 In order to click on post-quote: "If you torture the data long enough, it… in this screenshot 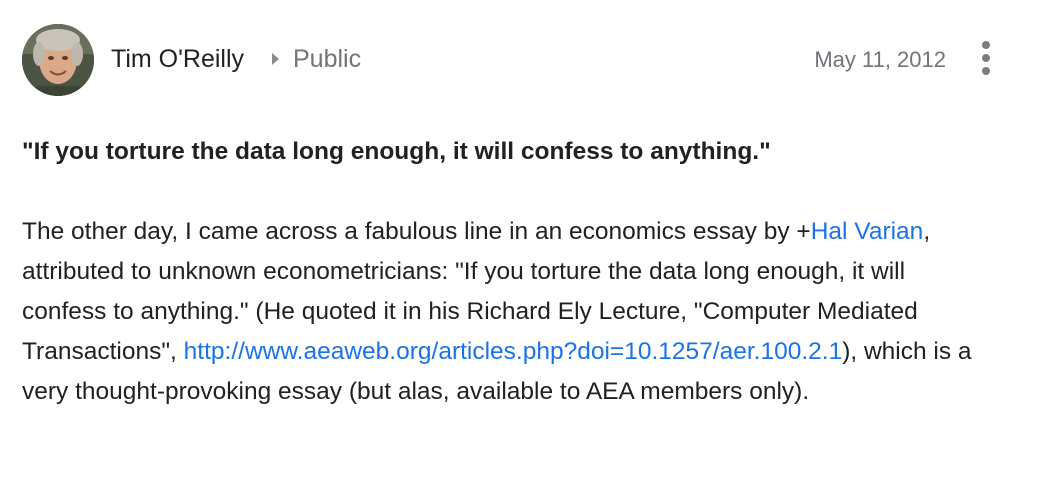, I will do `click(396, 151)`.